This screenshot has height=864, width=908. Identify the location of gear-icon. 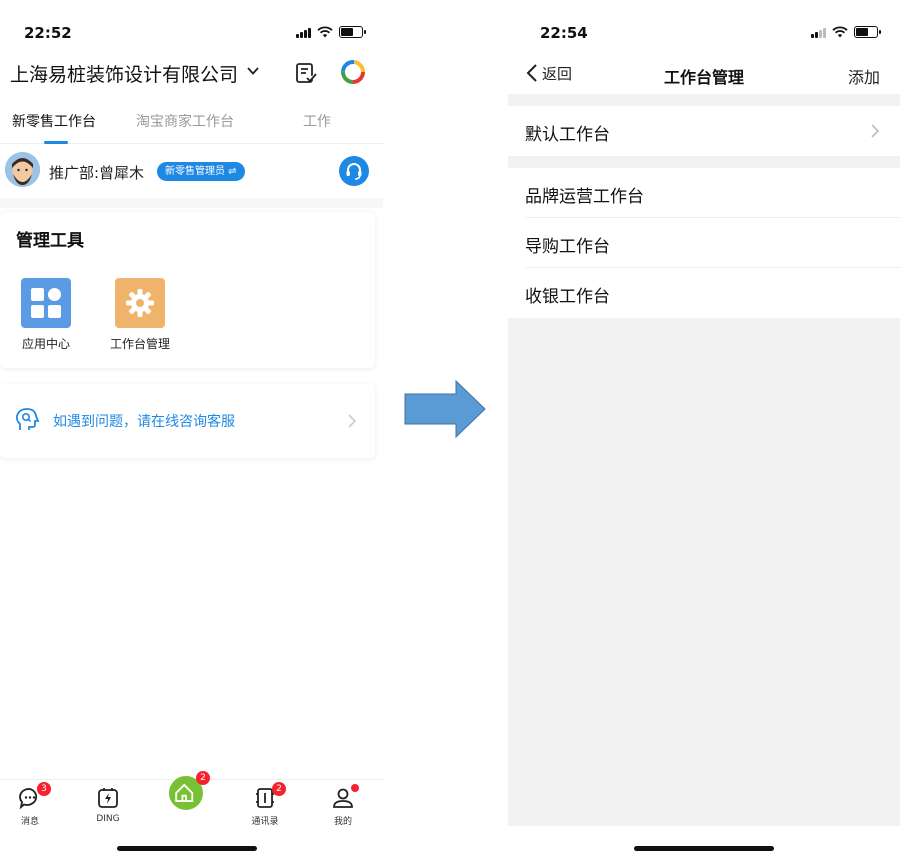
(140, 303).